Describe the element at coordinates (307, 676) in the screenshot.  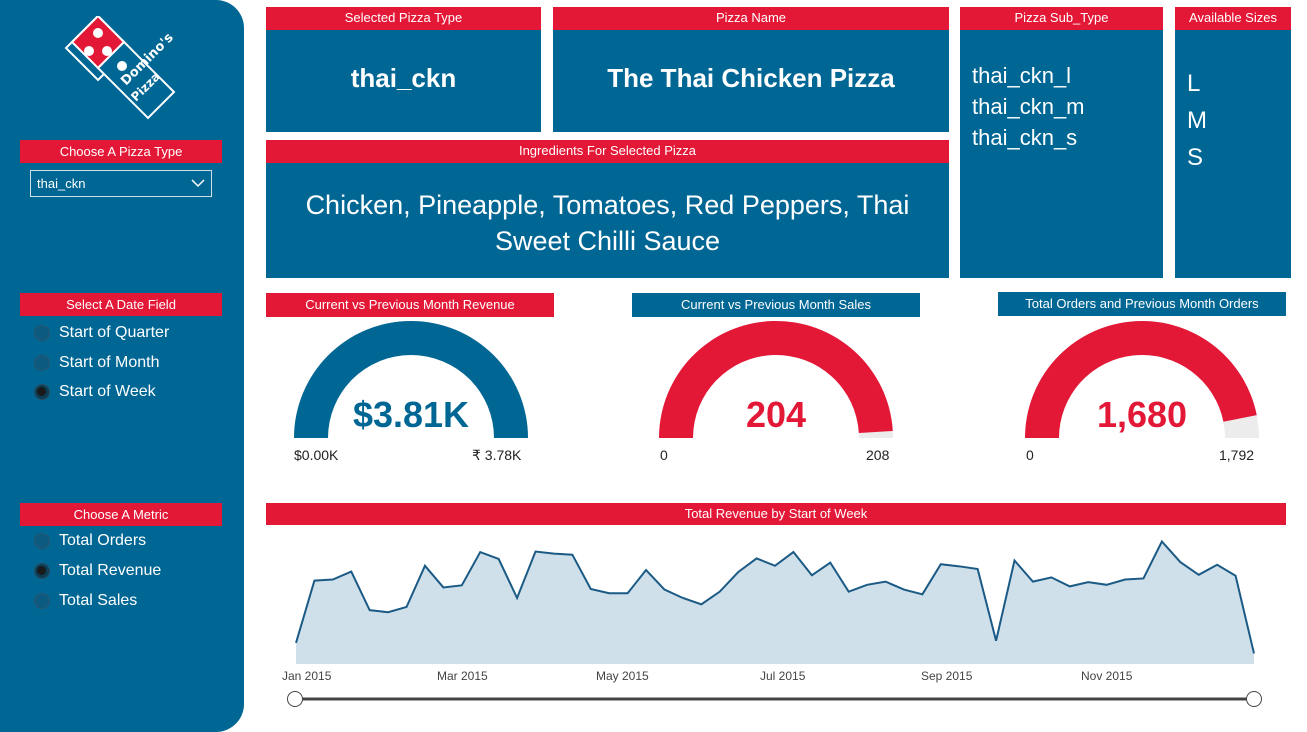
I see `x-tick-label: Jan 2015` at that location.